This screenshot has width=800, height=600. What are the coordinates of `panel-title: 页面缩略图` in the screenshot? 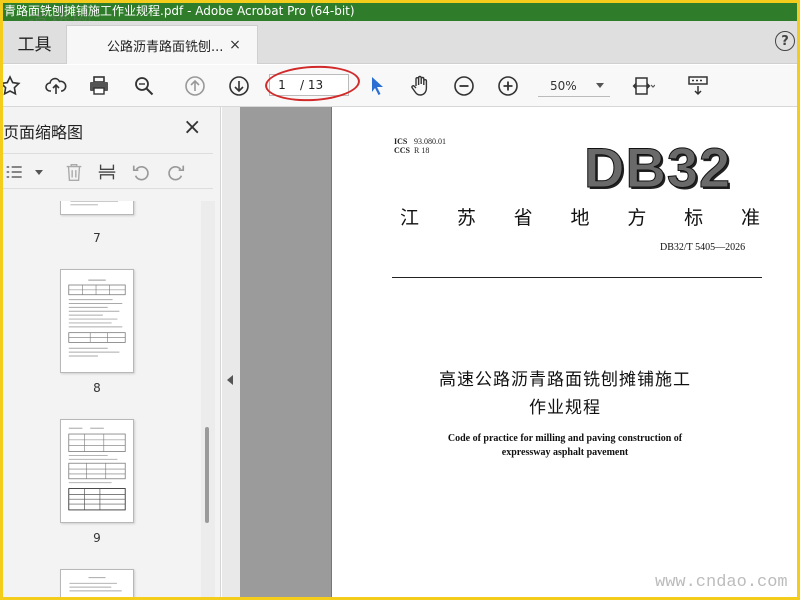 It's located at (43, 132).